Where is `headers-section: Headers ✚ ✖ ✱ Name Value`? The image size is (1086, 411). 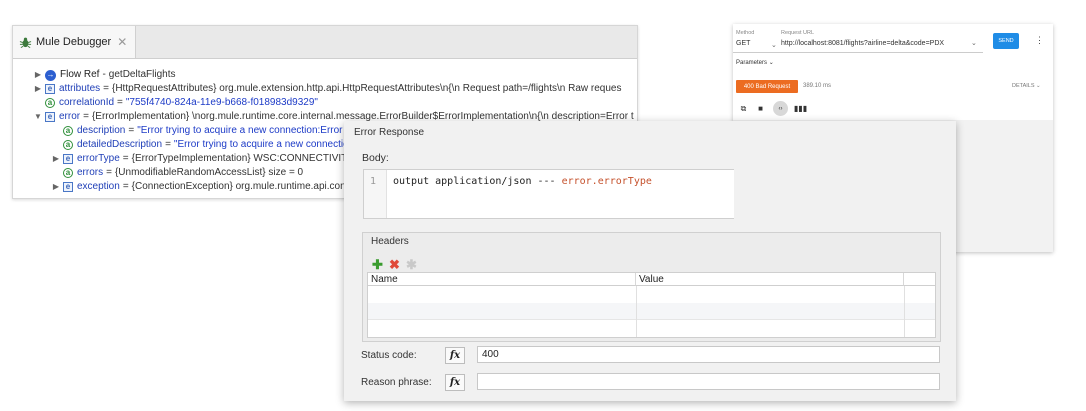
headers-section: Headers ✚ ✖ ✱ Name Value is located at coordinates (651, 287).